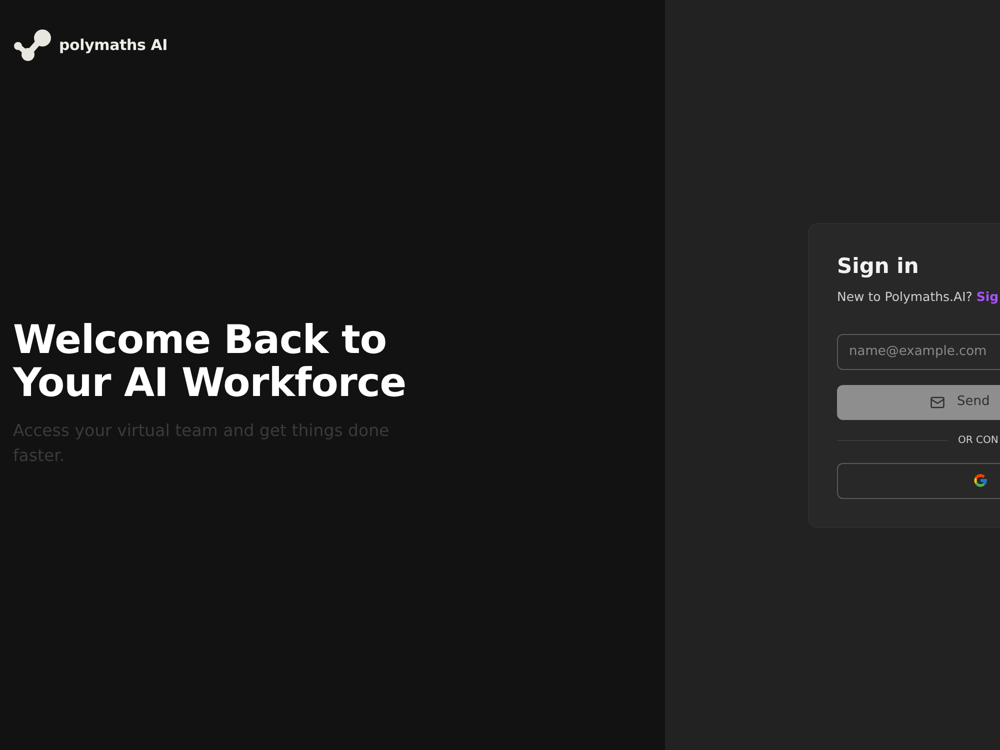 This screenshot has width=1000, height=750. Describe the element at coordinates (937, 402) in the screenshot. I see `mail-icon` at that location.